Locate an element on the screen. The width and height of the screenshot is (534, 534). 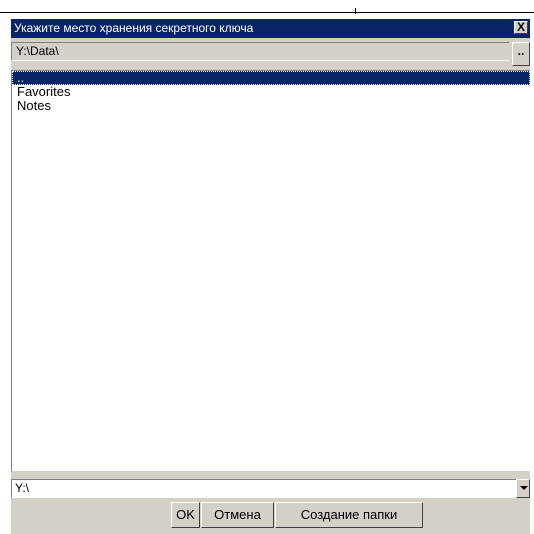
dialog-title: Укажите место хранения секретного ключа is located at coordinates (134, 28).